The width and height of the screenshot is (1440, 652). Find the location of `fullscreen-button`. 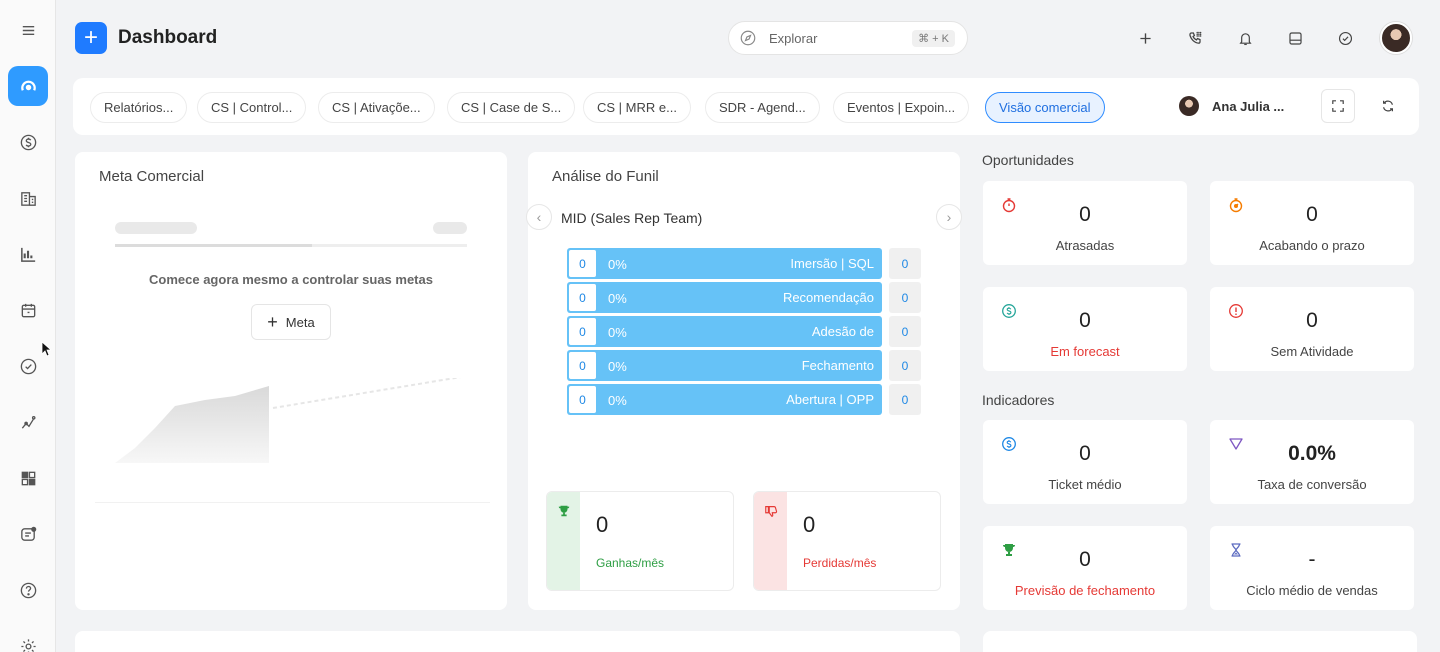

fullscreen-button is located at coordinates (1338, 106).